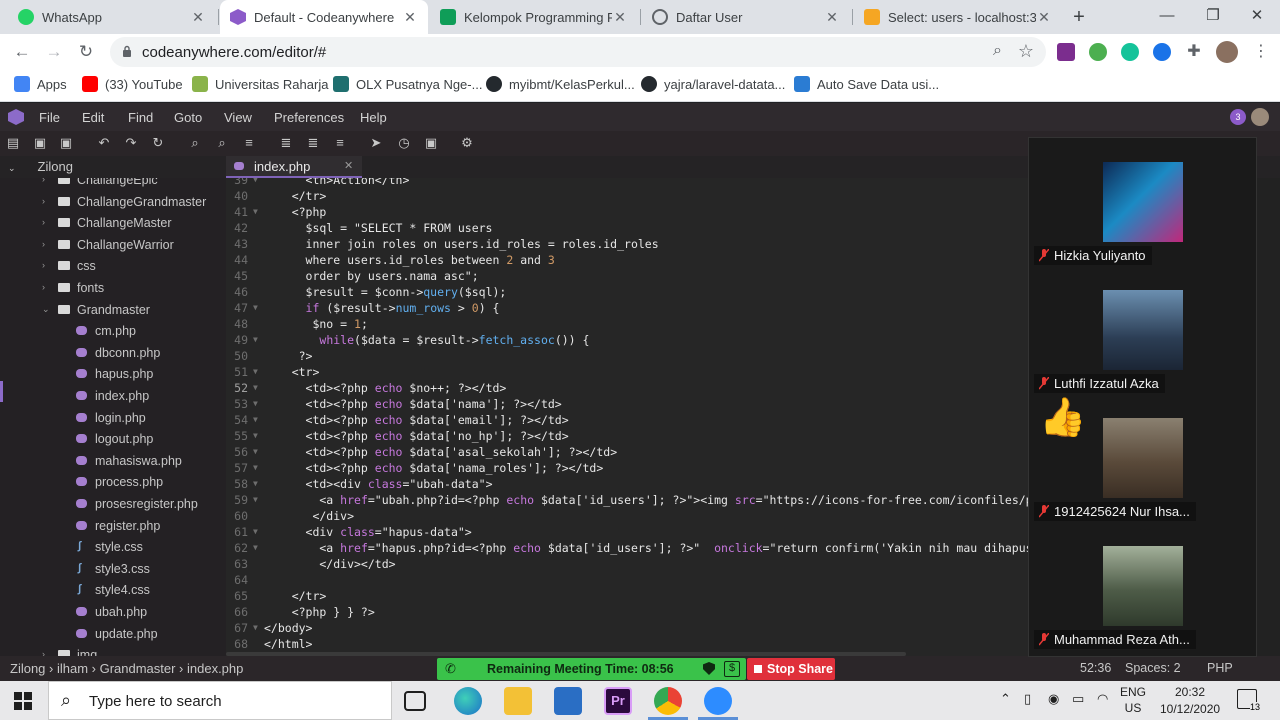  What do you see at coordinates (113, 569) in the screenshot?
I see `file-item: ∫ style3.css` at bounding box center [113, 569].